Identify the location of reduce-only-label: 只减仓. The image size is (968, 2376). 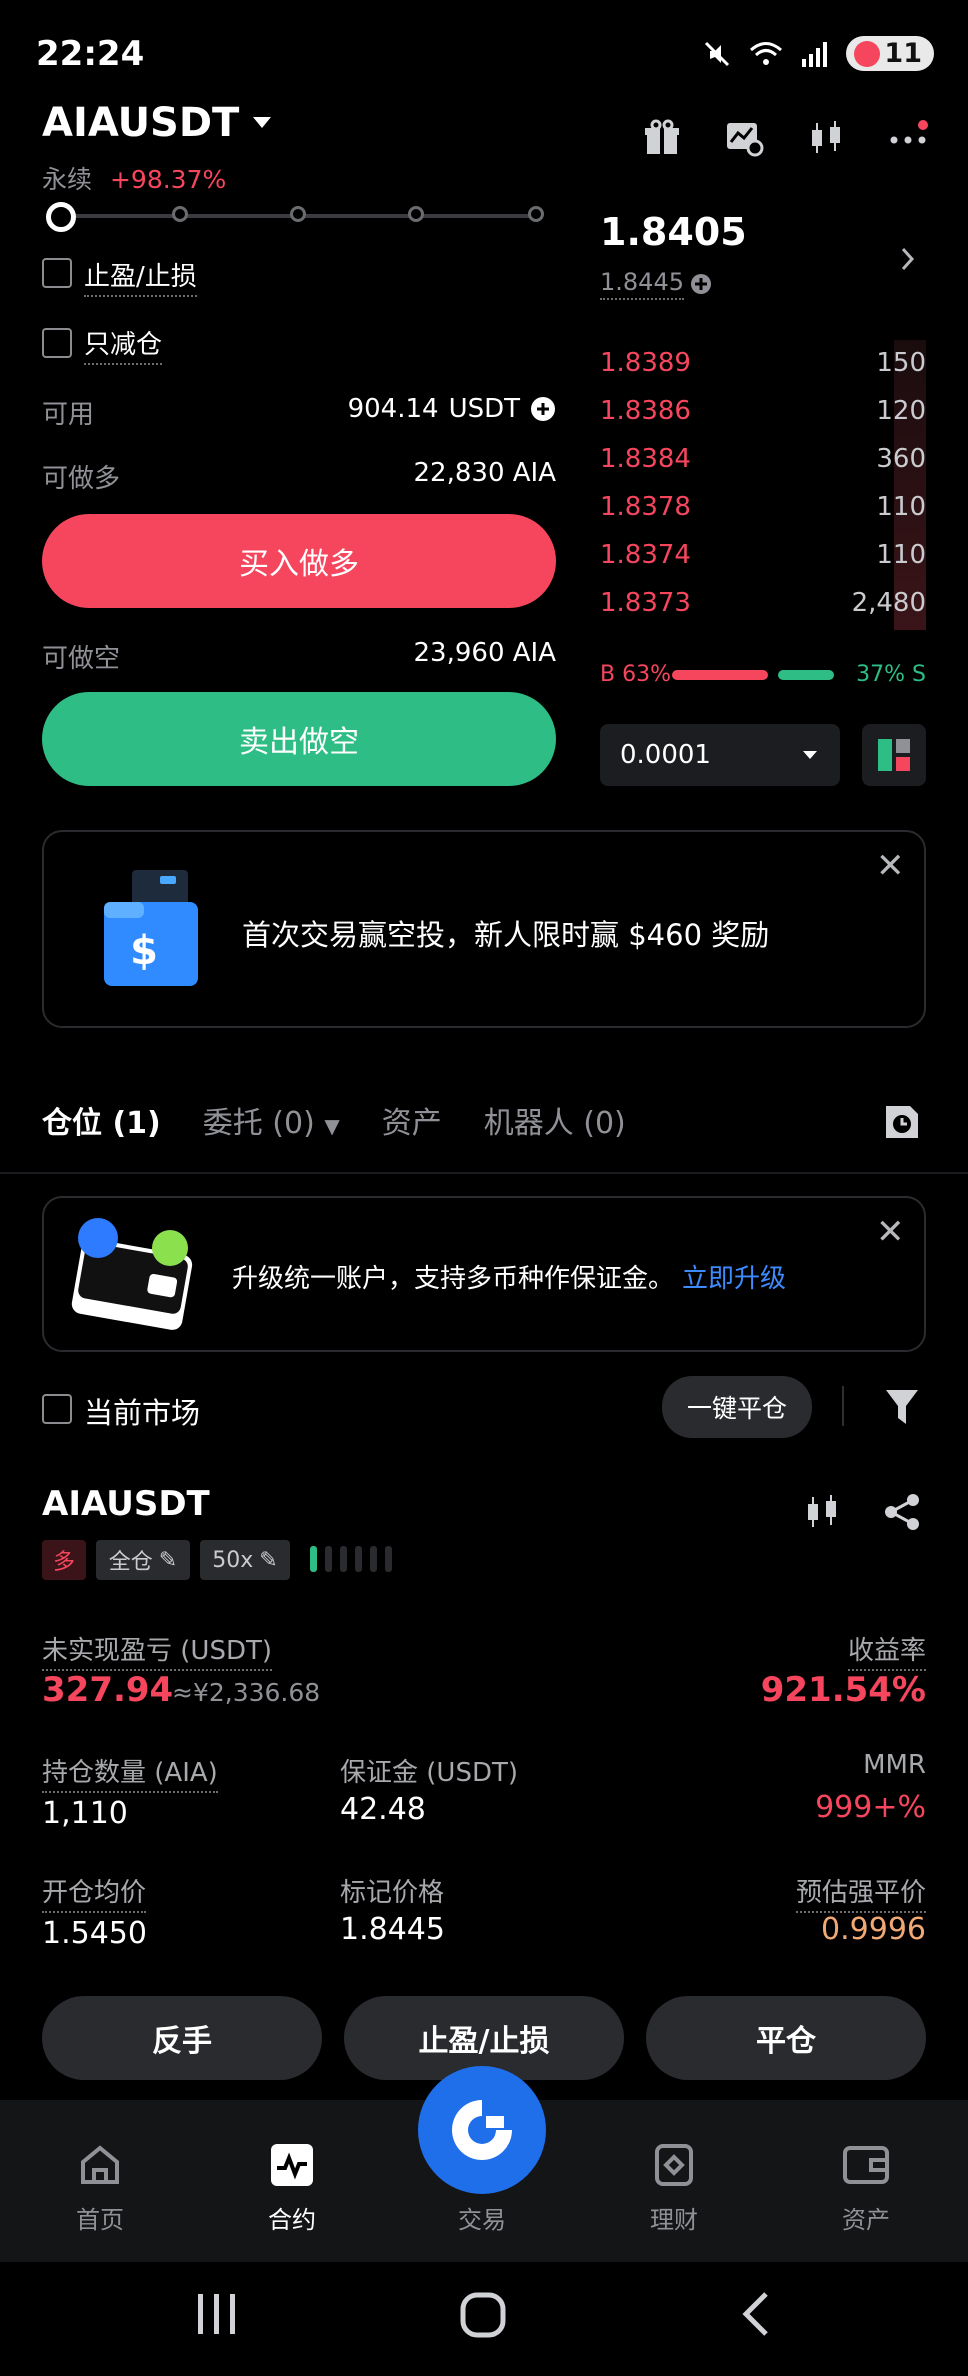
(123, 344).